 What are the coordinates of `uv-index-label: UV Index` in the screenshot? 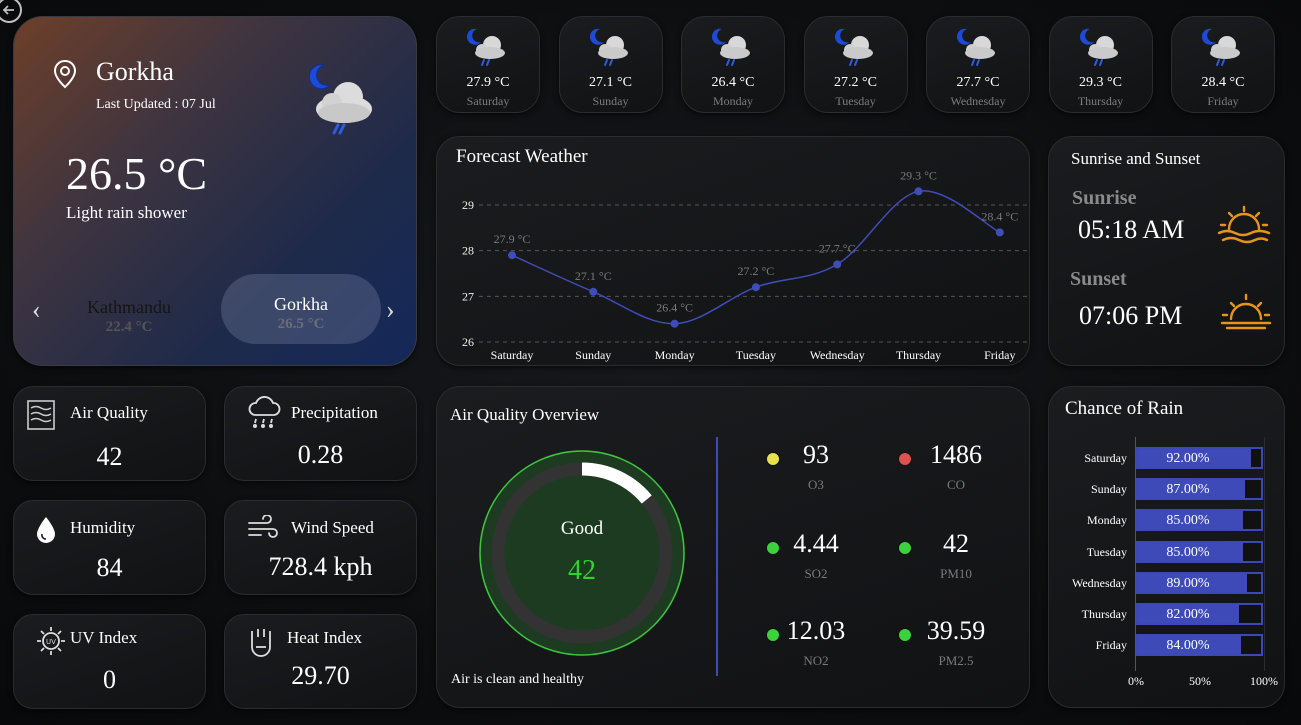 It's located at (104, 637).